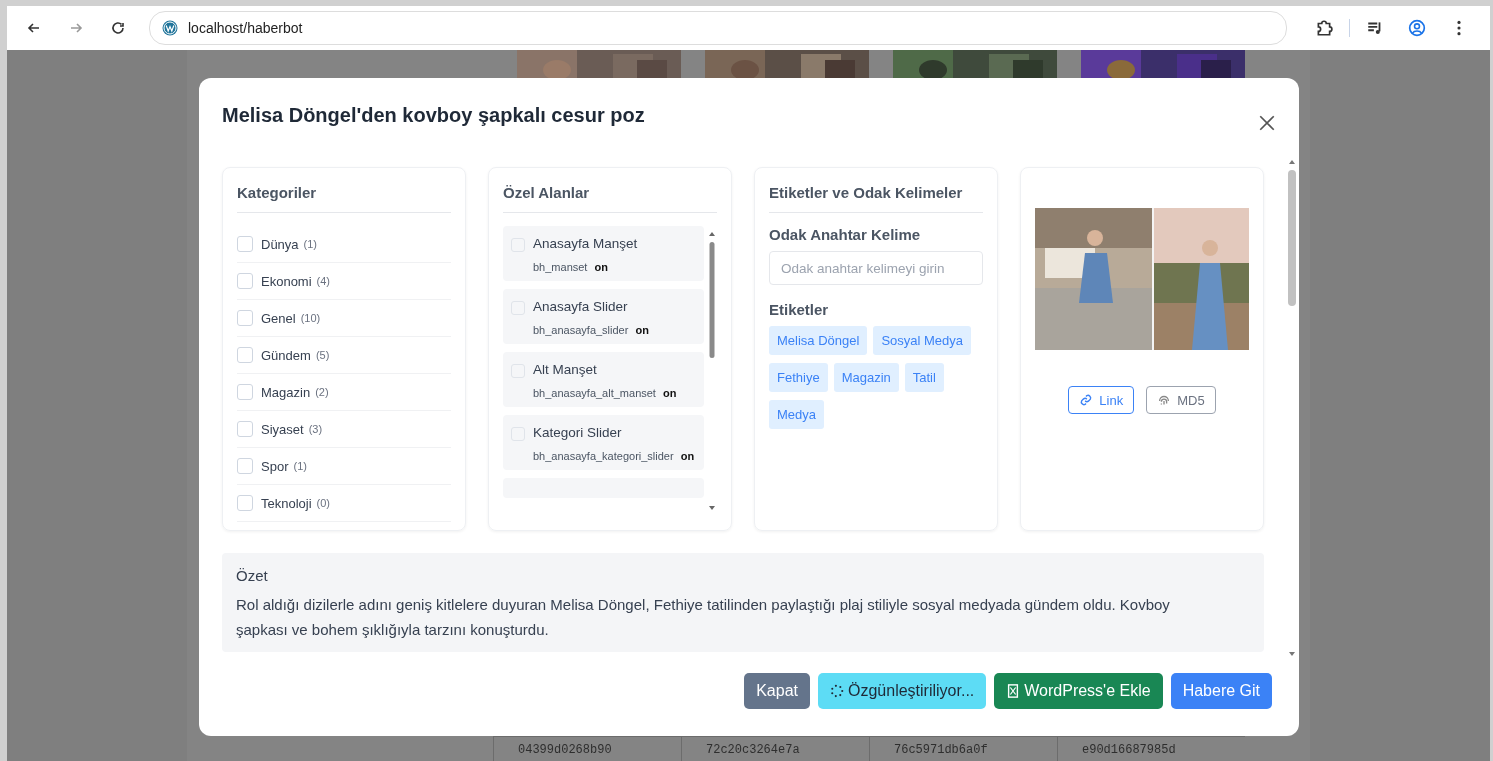 The height and width of the screenshot is (761, 1493). I want to click on category-name: Teknoloji, so click(286, 503).